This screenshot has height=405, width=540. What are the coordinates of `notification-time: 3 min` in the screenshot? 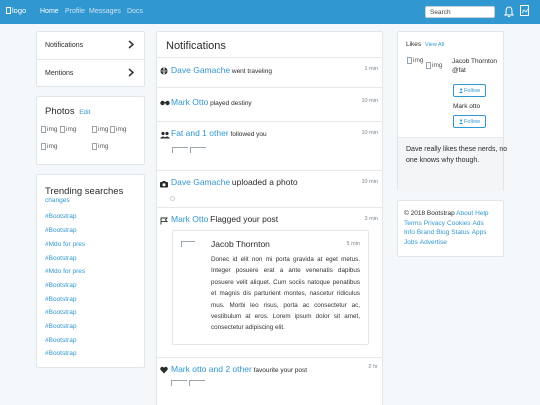 It's located at (371, 219).